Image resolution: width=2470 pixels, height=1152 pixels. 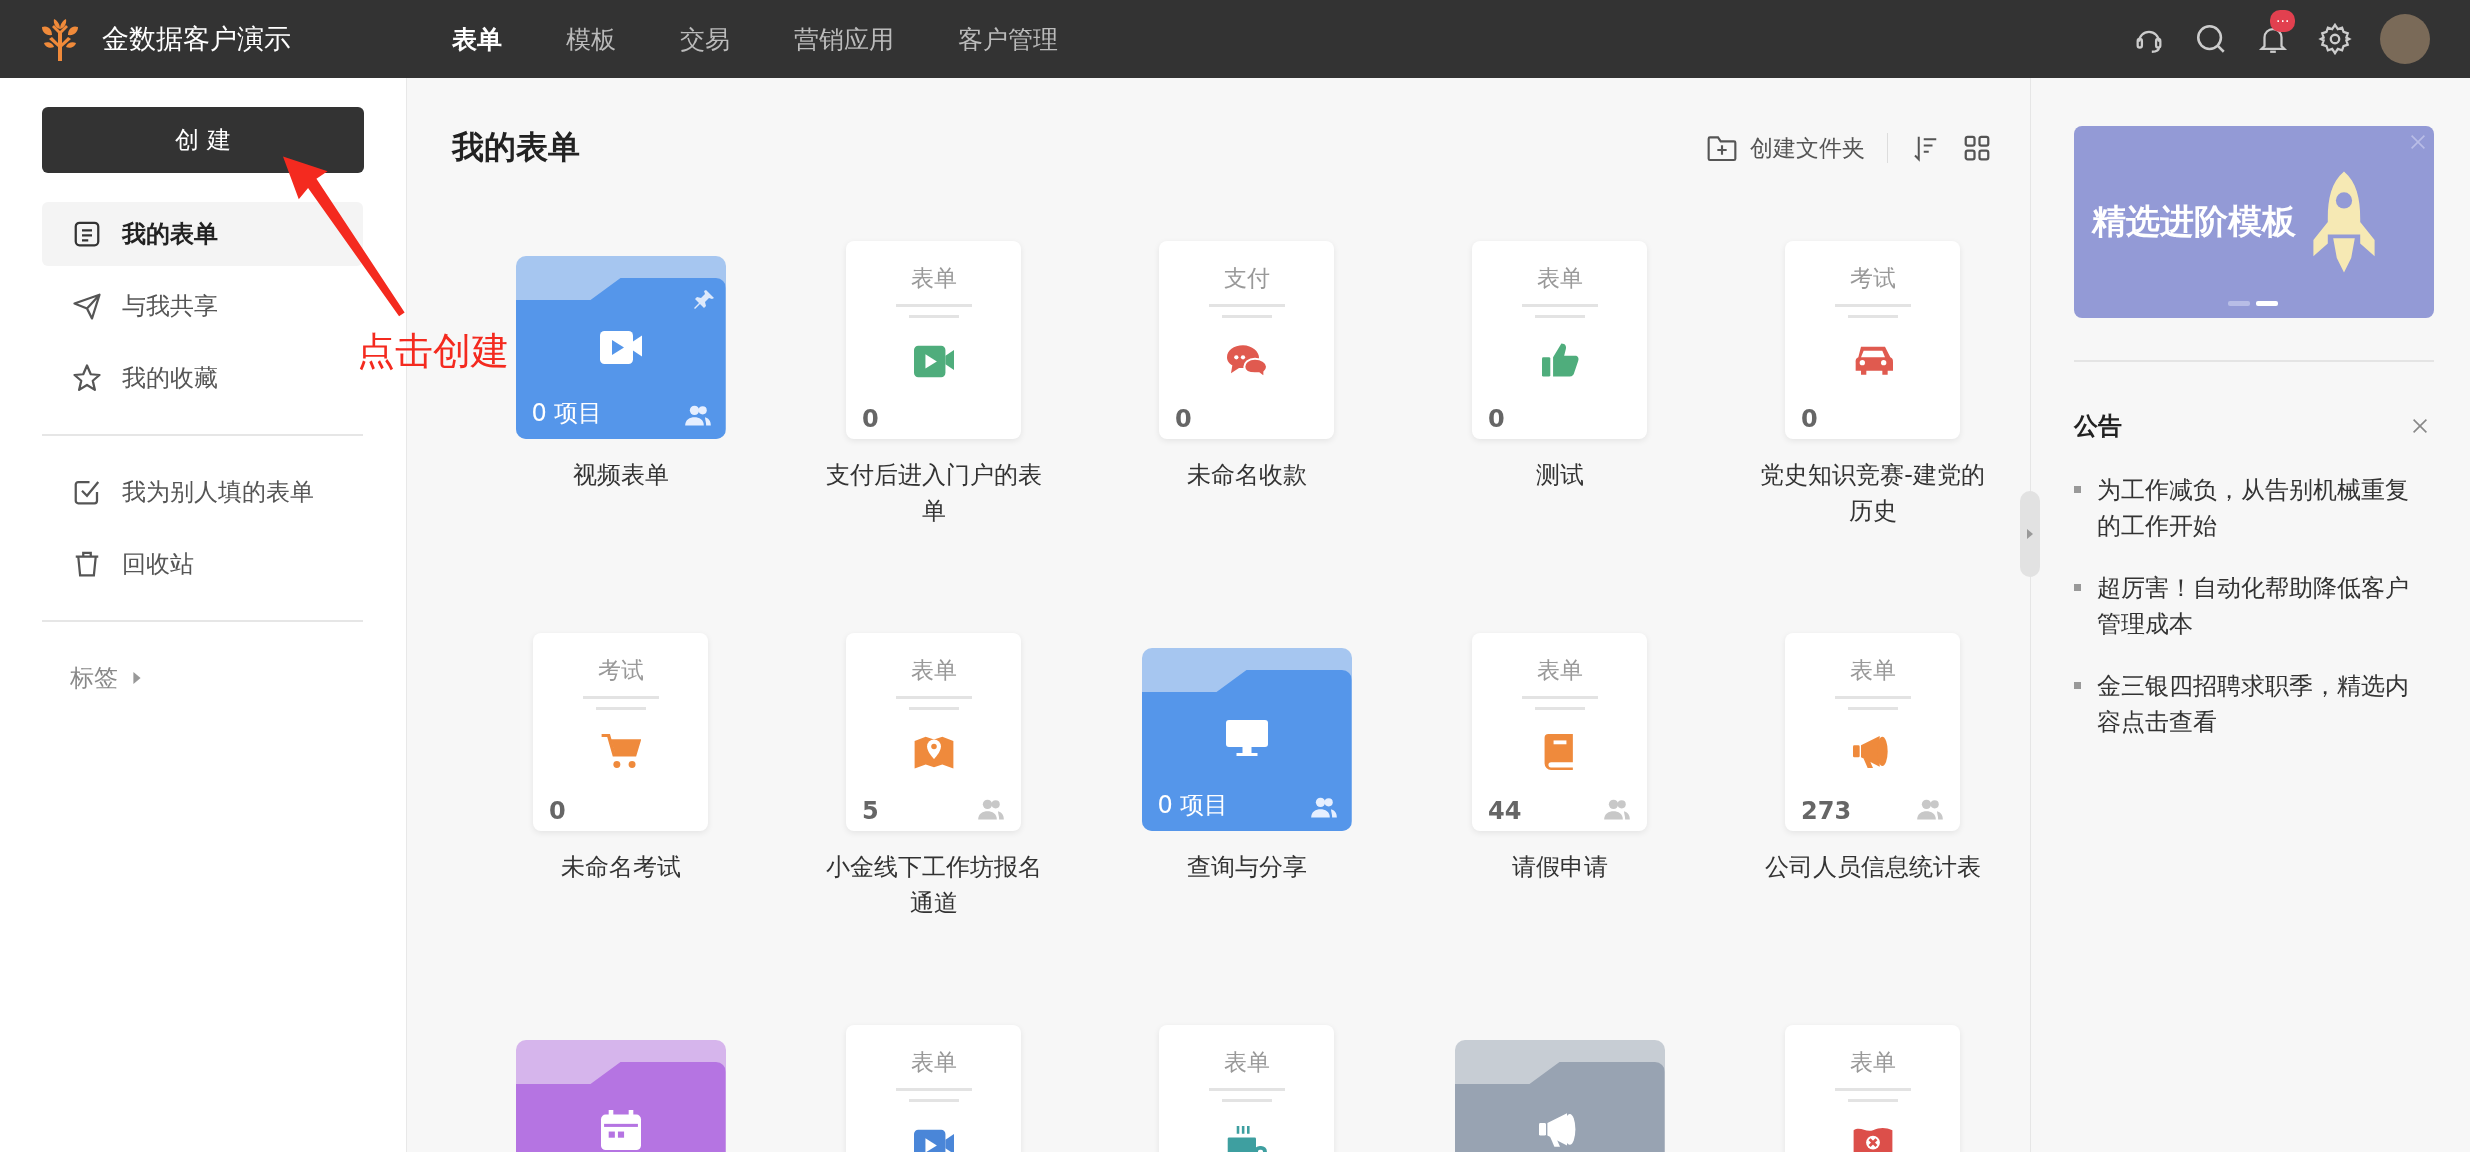 I want to click on form-type-label: 支付, so click(x=1246, y=278).